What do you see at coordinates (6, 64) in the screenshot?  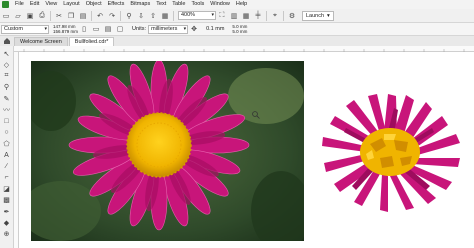 I see `shape-tool-icon: ◇` at bounding box center [6, 64].